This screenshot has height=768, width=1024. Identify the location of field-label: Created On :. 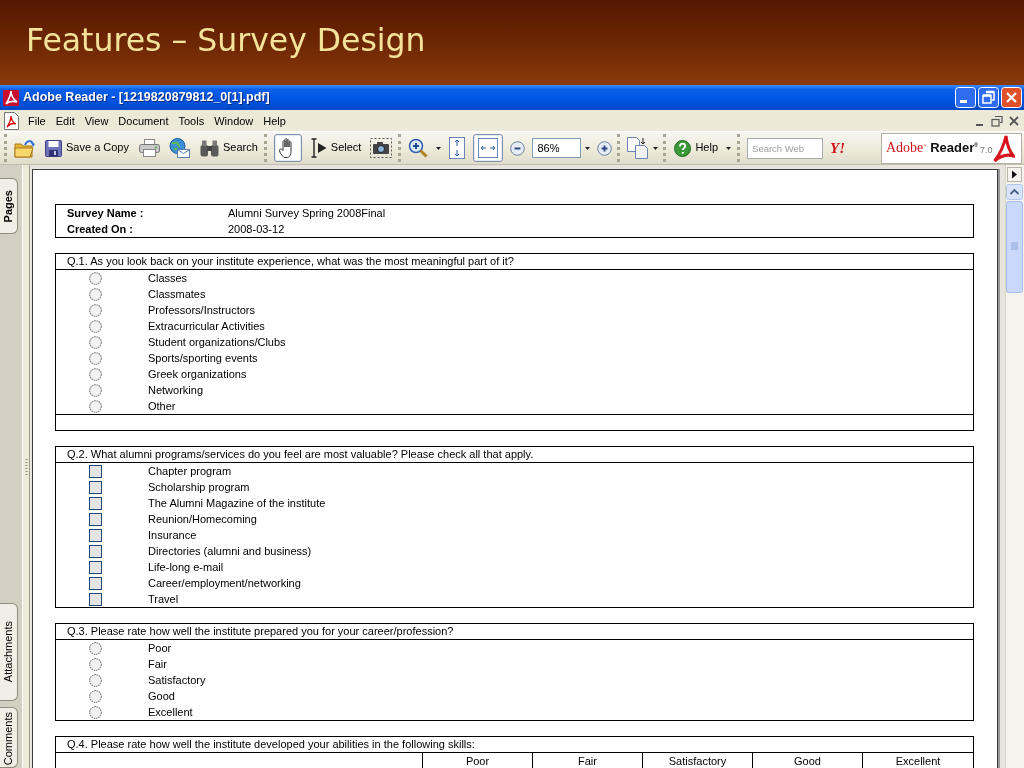
(100, 229).